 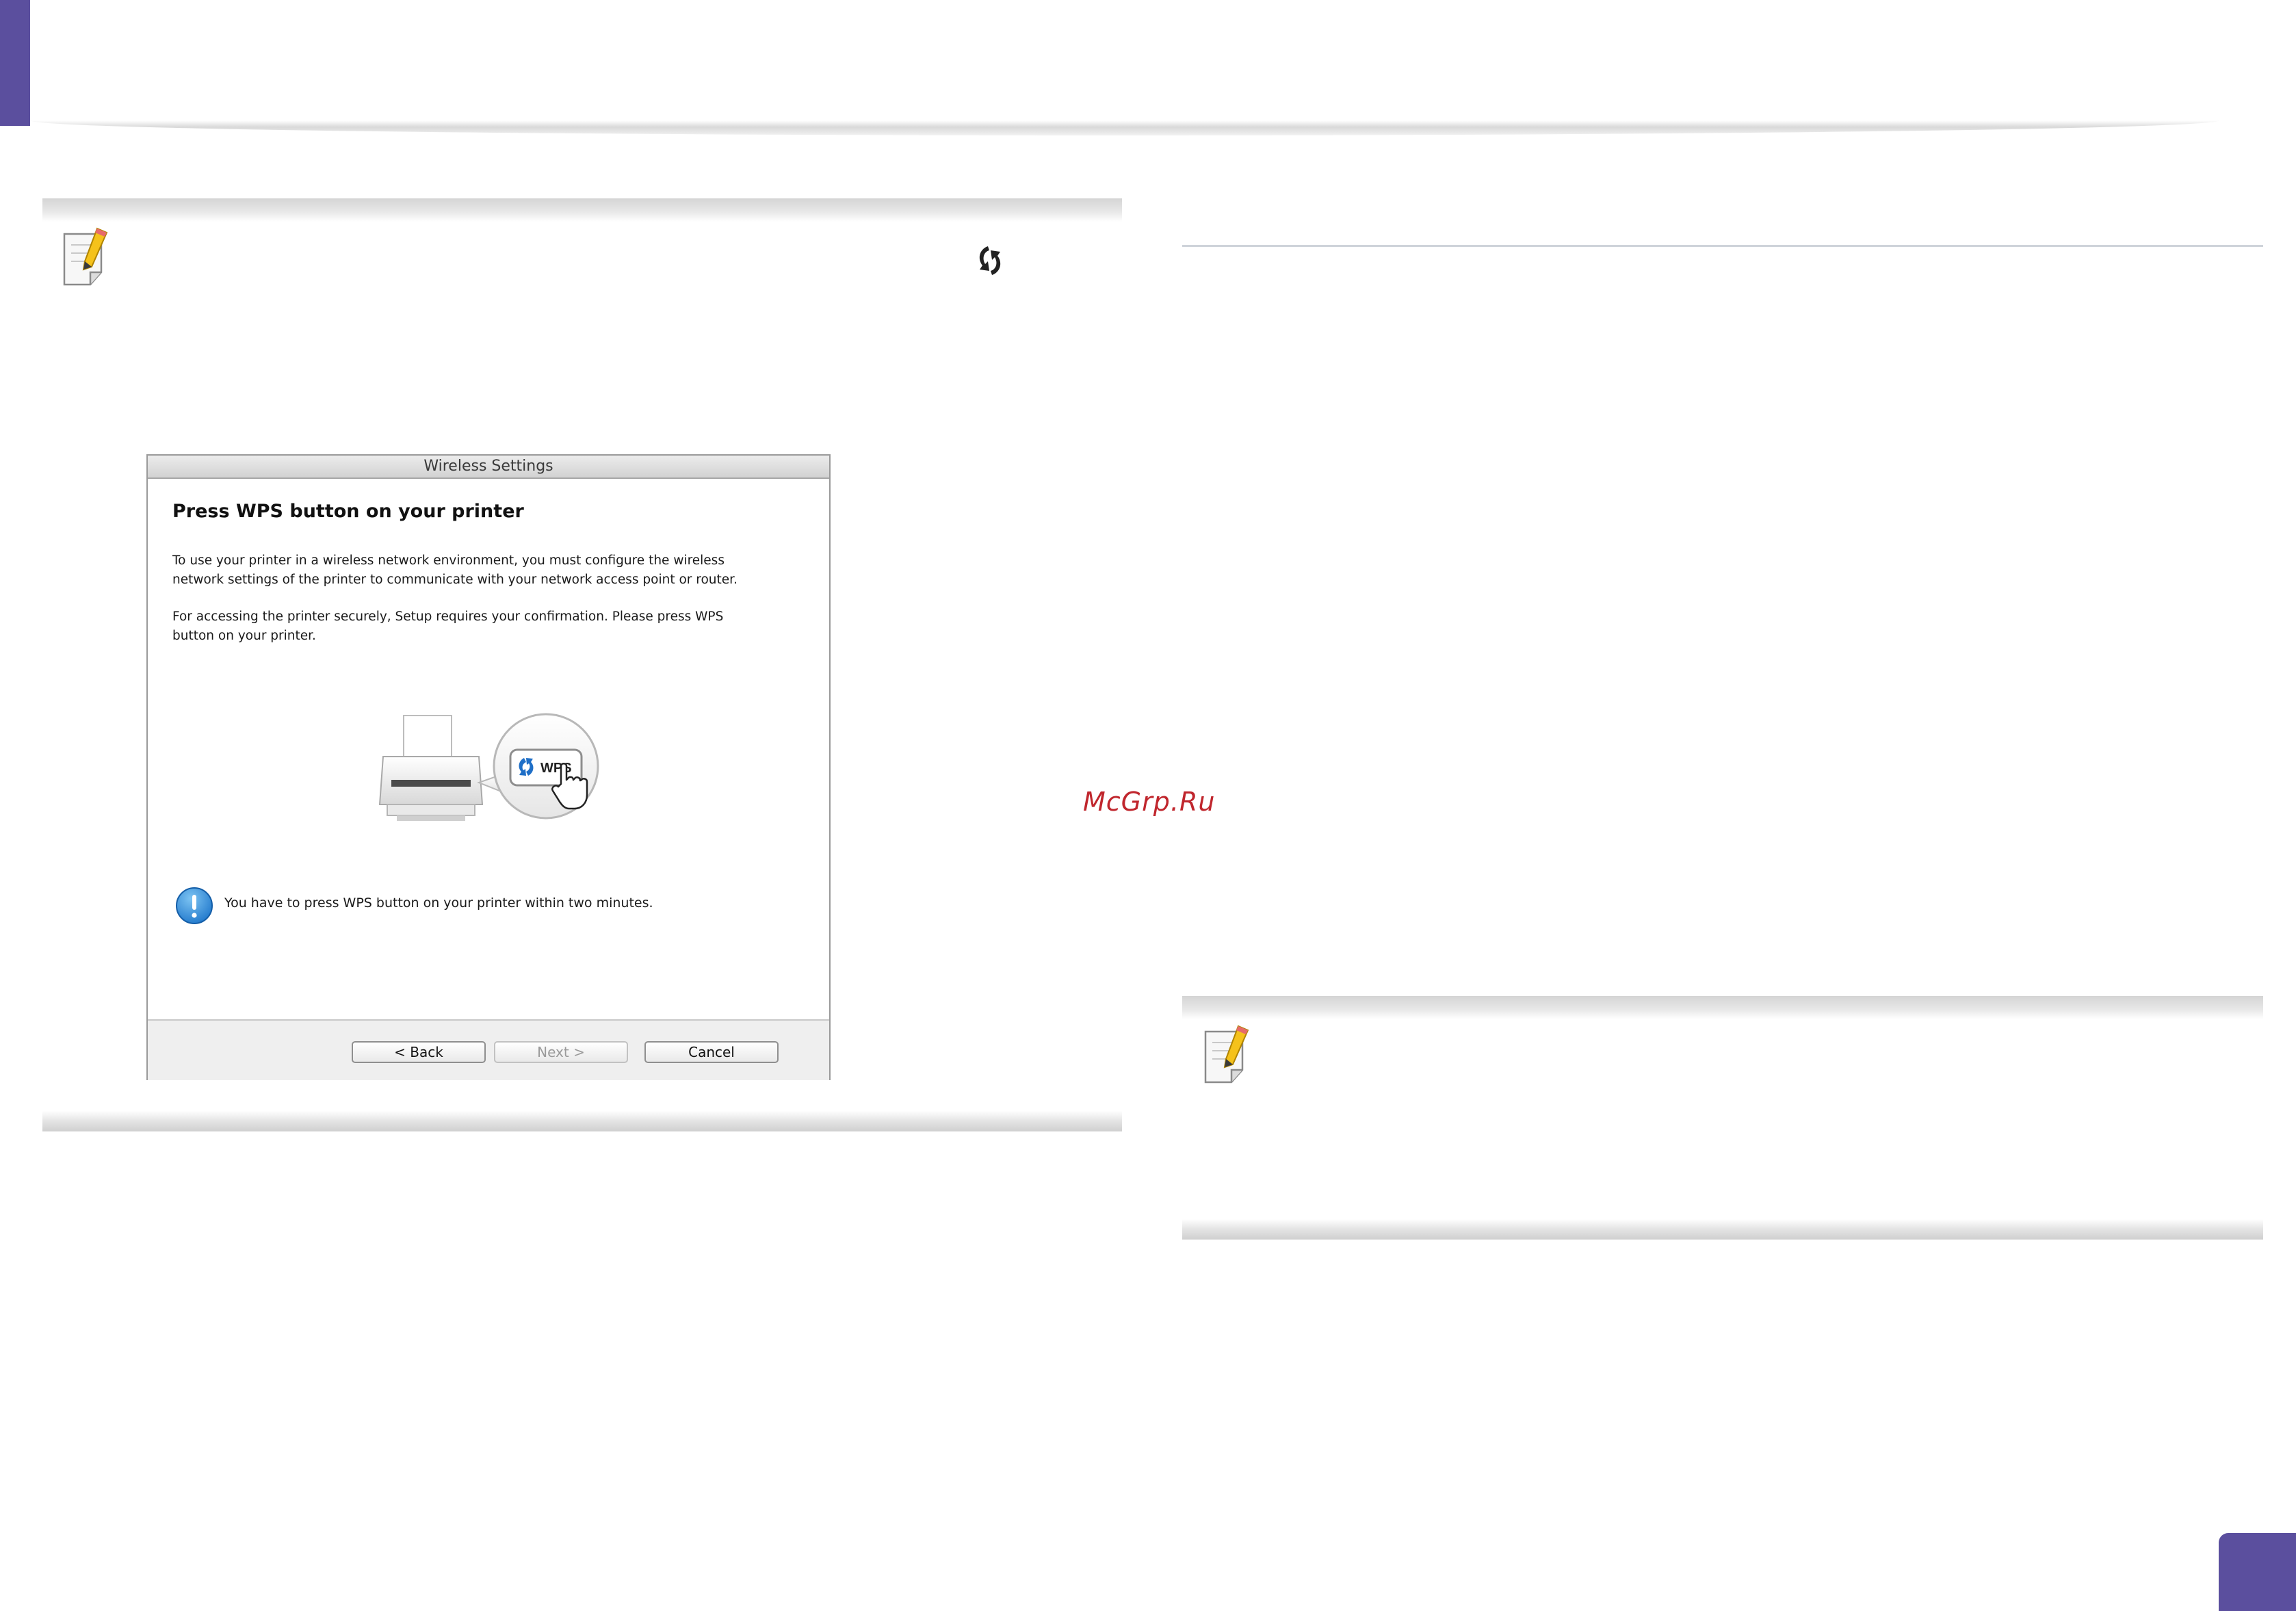 I want to click on dialog-heading: Press WPS button on your printer, so click(x=348, y=511).